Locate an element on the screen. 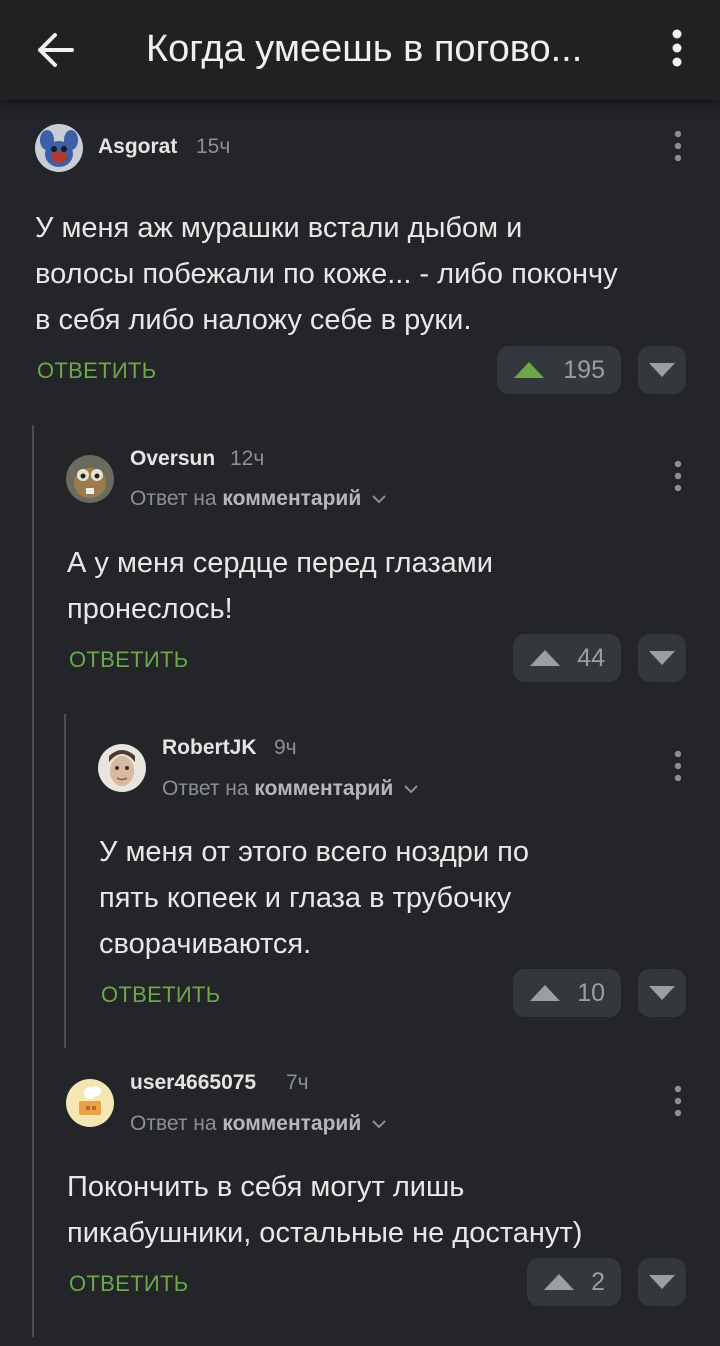 This screenshot has width=720, height=1346. comment-line: в себя либо наложу себе в руки. is located at coordinates (253, 320).